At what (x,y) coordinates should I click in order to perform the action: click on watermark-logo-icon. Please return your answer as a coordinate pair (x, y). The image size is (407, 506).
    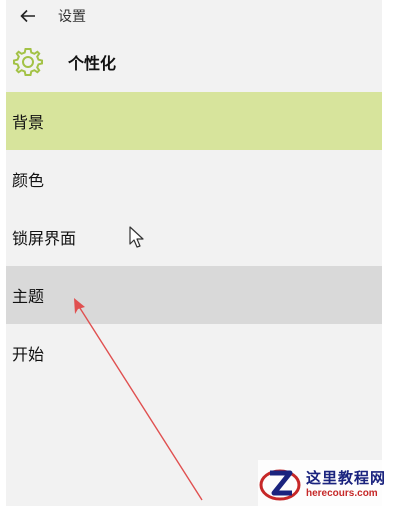
    Looking at the image, I should click on (280, 485).